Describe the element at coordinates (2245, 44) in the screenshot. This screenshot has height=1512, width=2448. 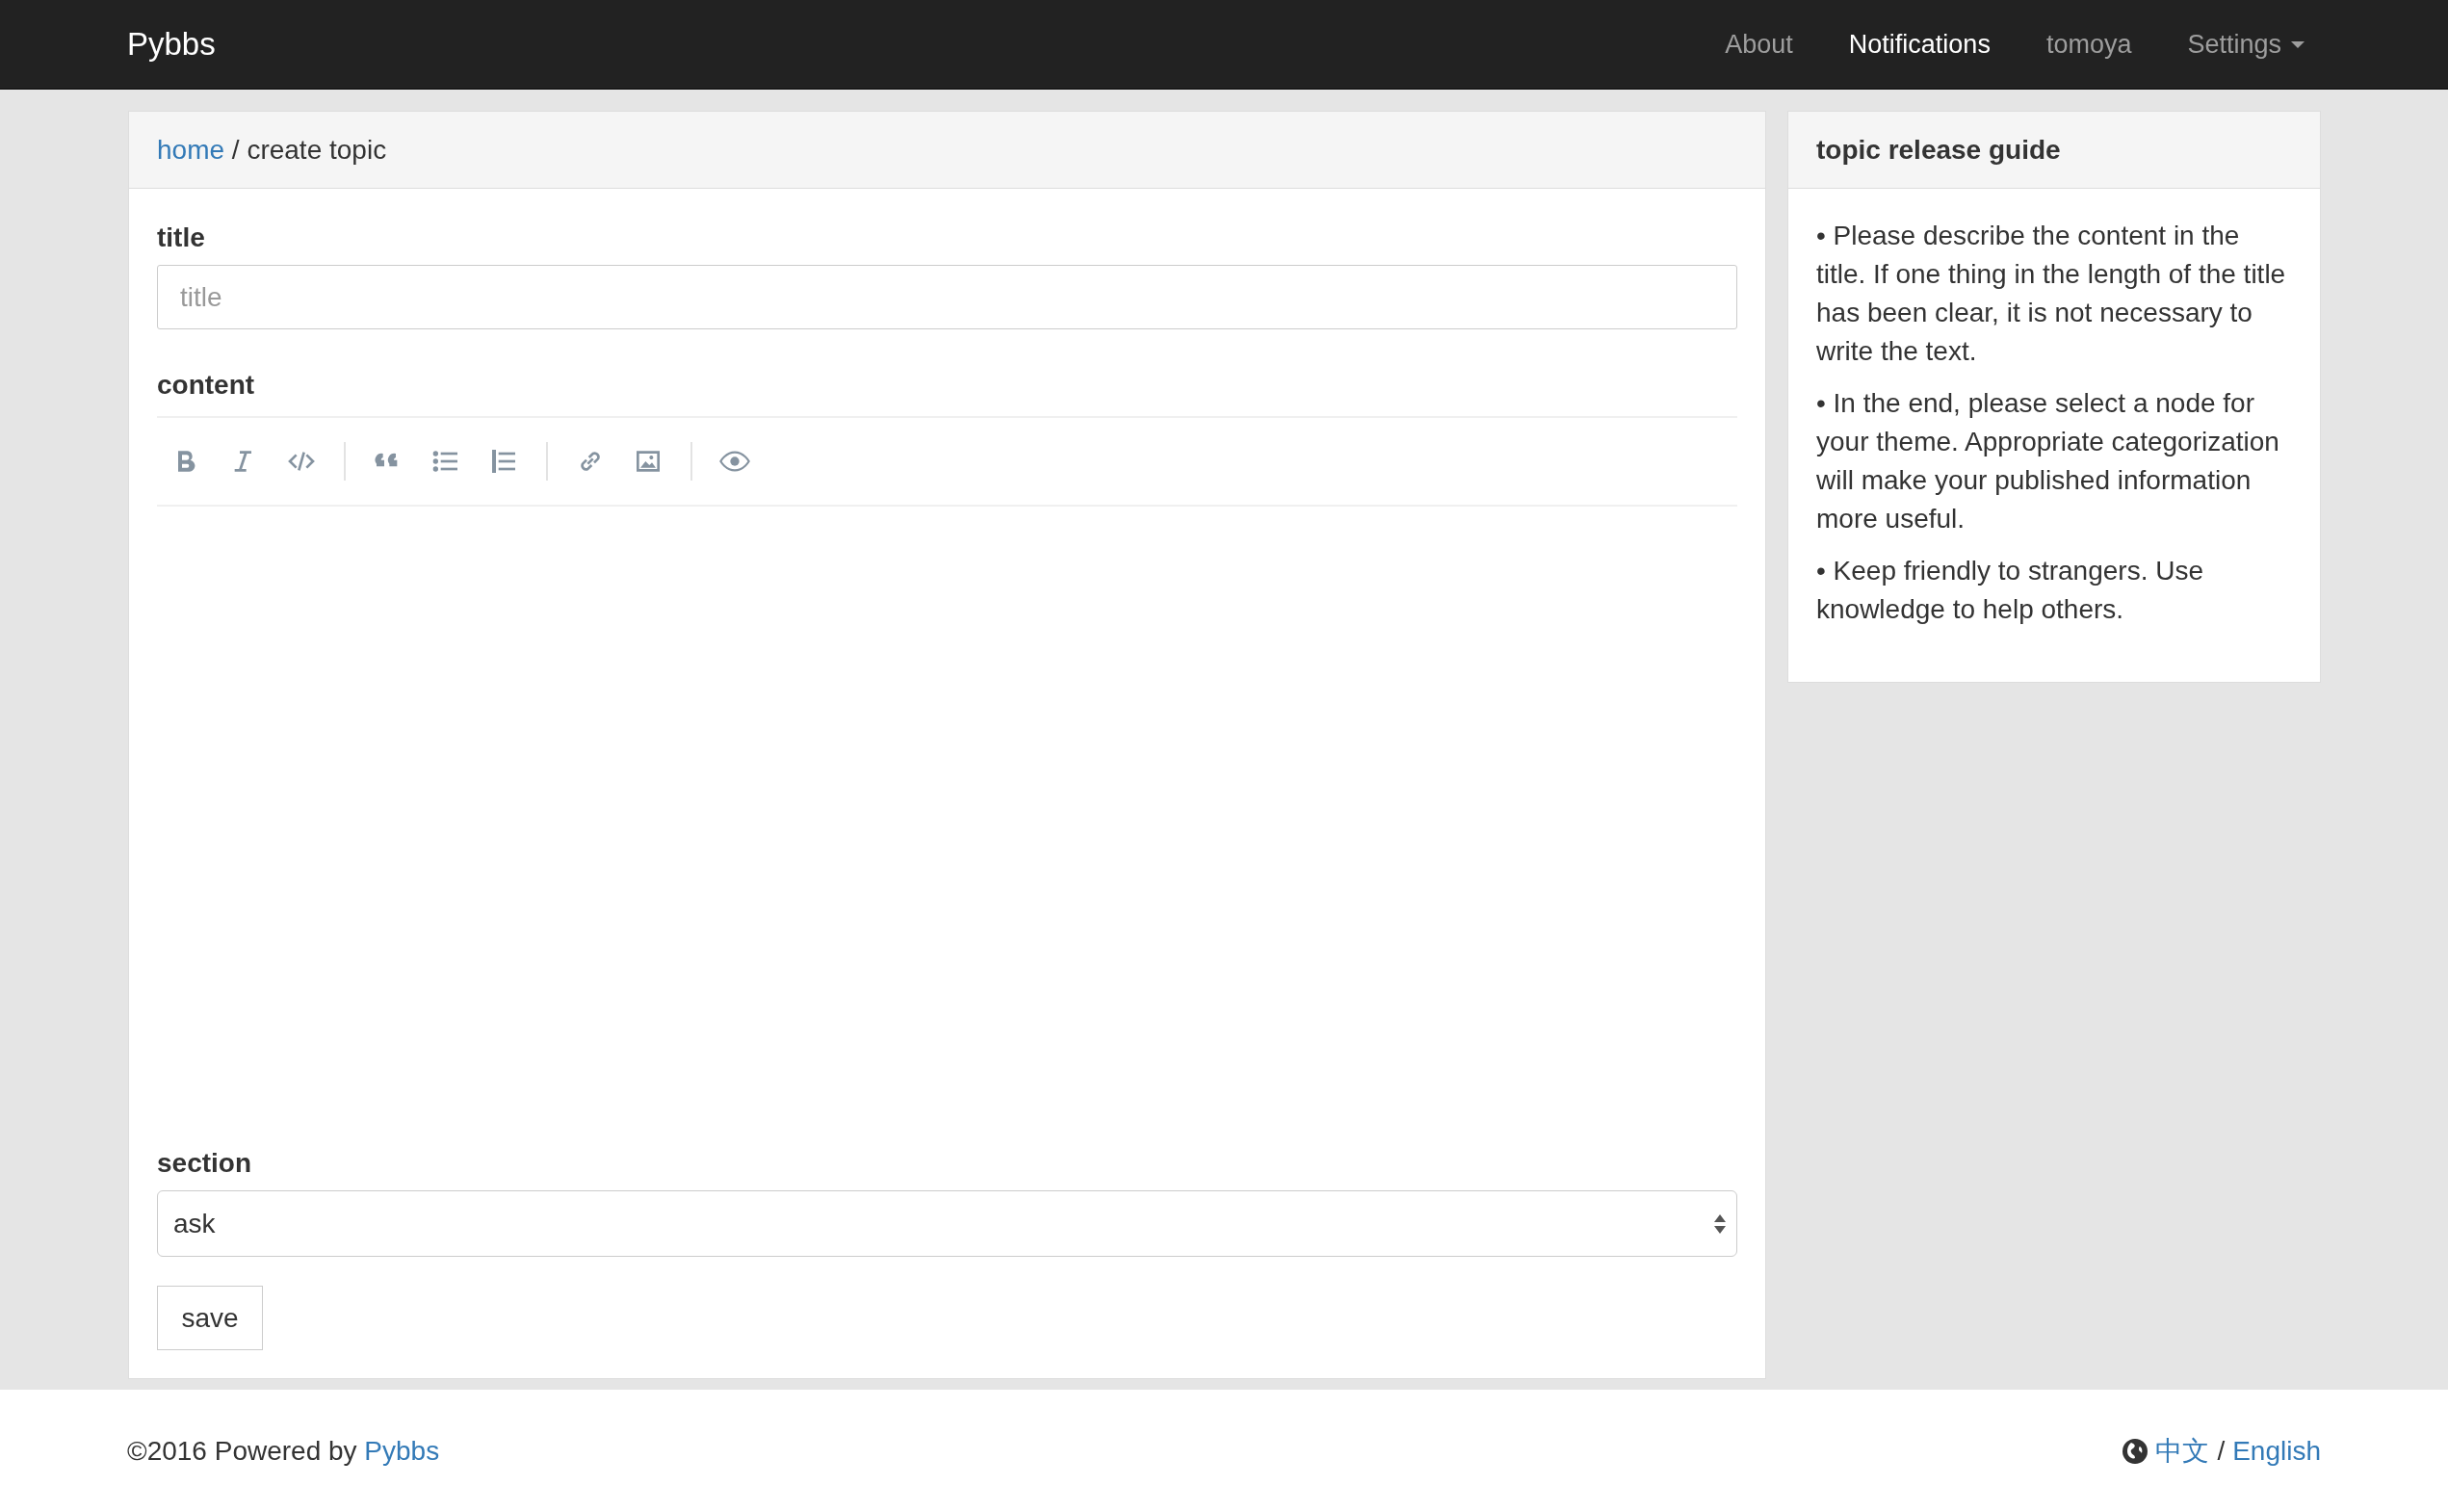
I see `nav-link: Settings` at that location.